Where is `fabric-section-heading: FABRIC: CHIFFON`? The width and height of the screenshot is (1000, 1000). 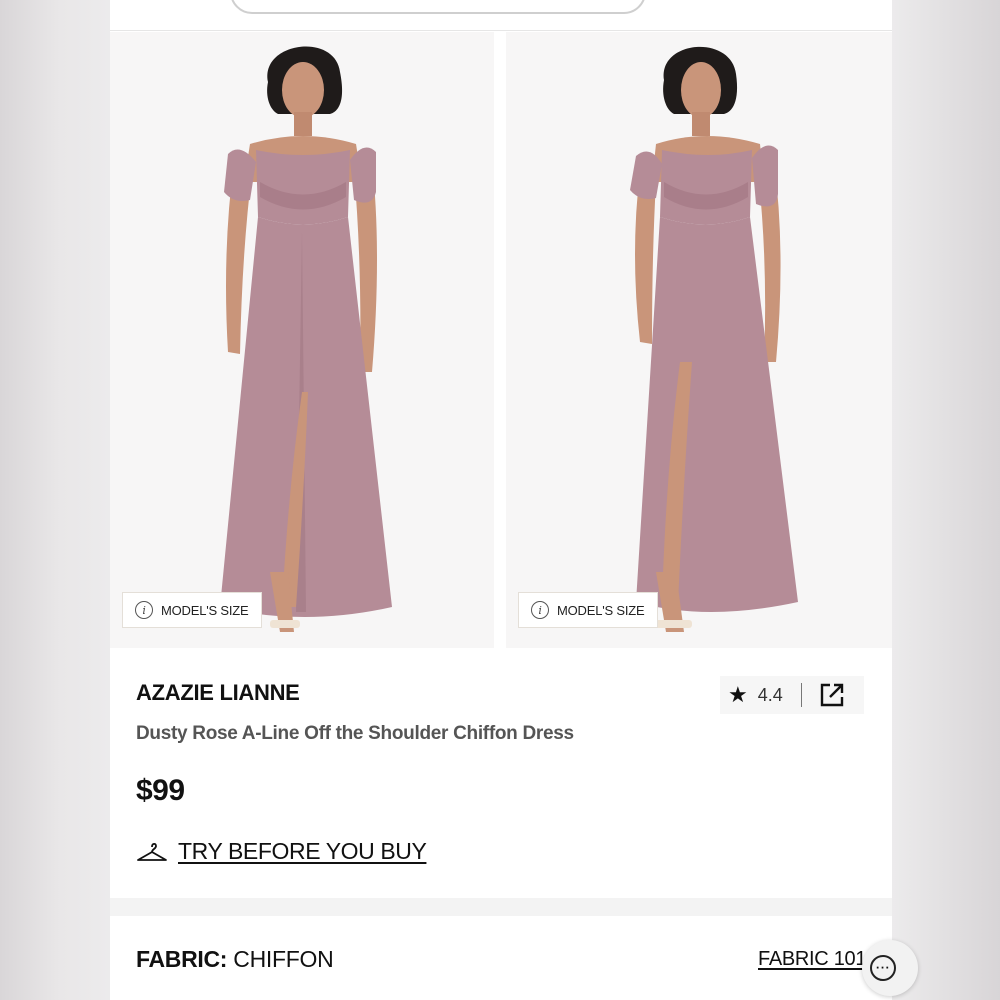
fabric-section-heading: FABRIC: CHIFFON is located at coordinates (235, 959).